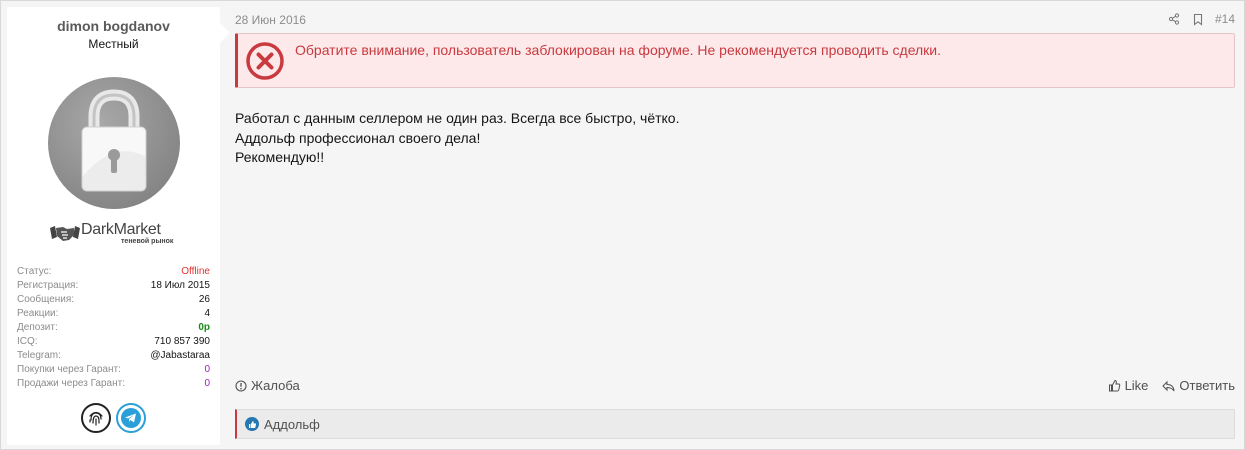 Image resolution: width=1245 pixels, height=450 pixels. What do you see at coordinates (270, 20) in the screenshot?
I see `post-date-link: 28 Июн 2016` at bounding box center [270, 20].